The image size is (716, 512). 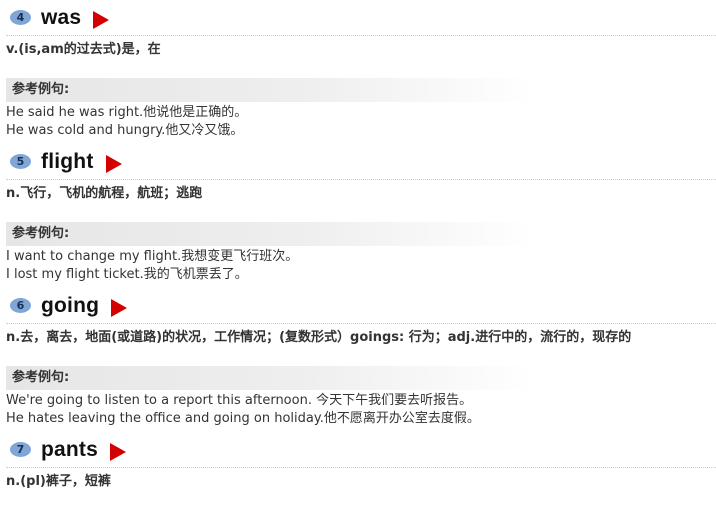 I want to click on number-badge: 4, so click(x=20, y=17).